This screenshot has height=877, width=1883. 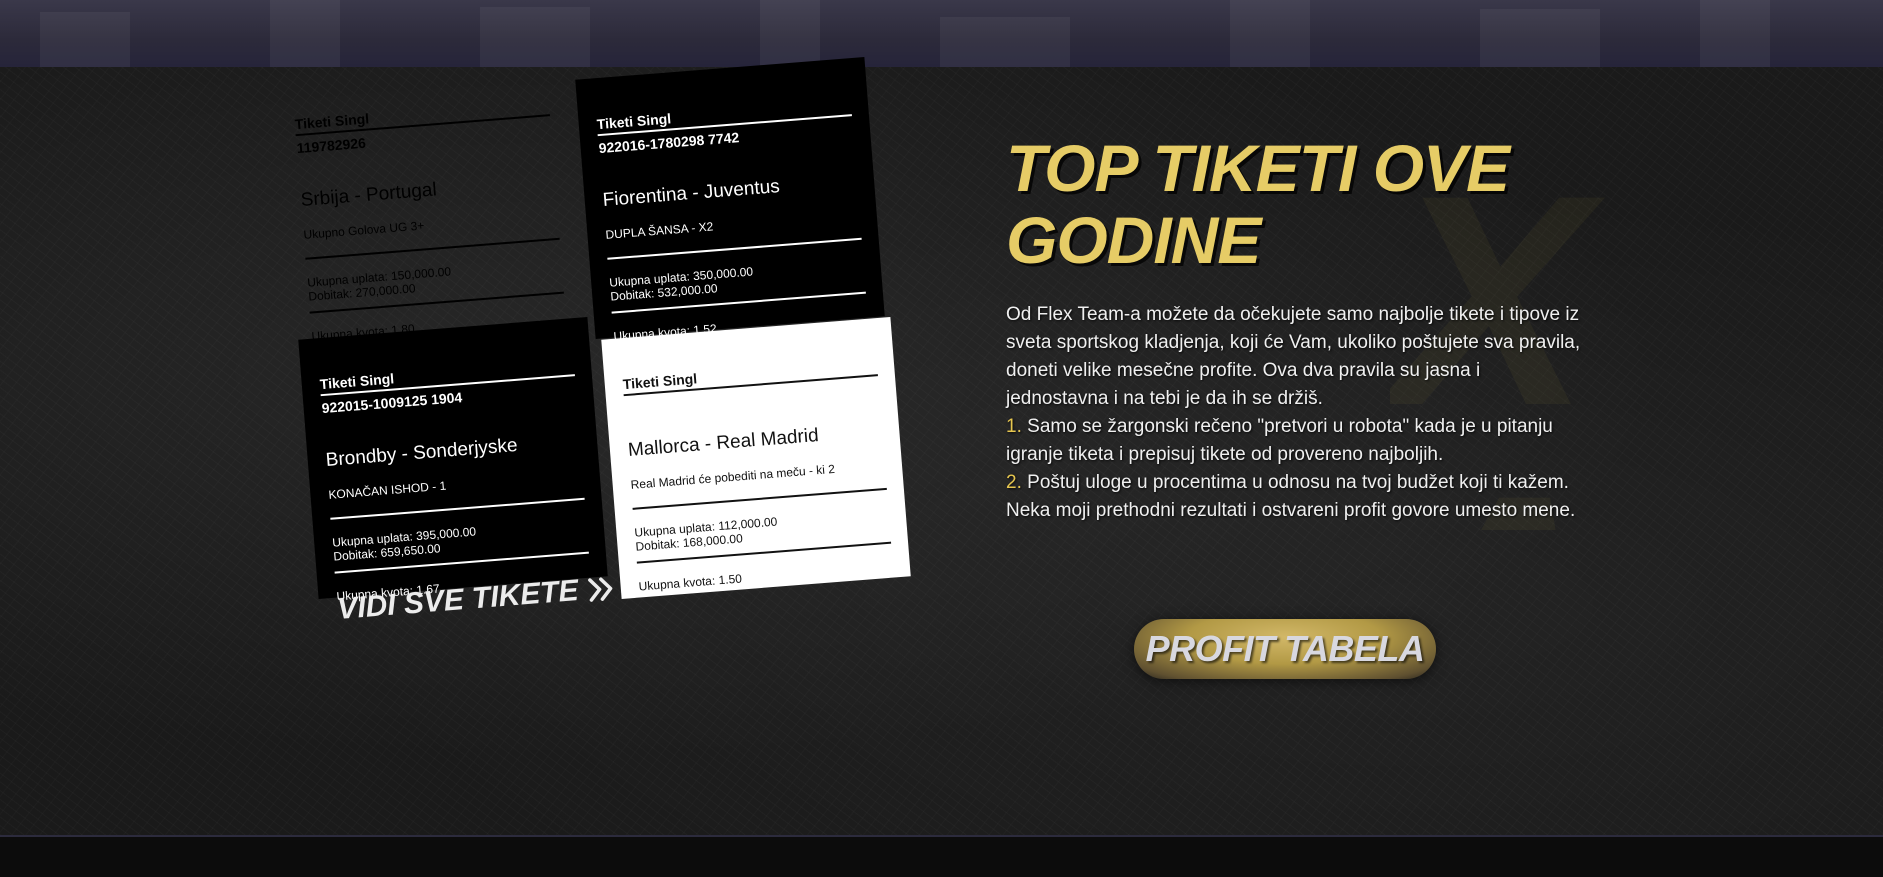 I want to click on ticket-match: Brondby - Sonderjyske, so click(x=421, y=452).